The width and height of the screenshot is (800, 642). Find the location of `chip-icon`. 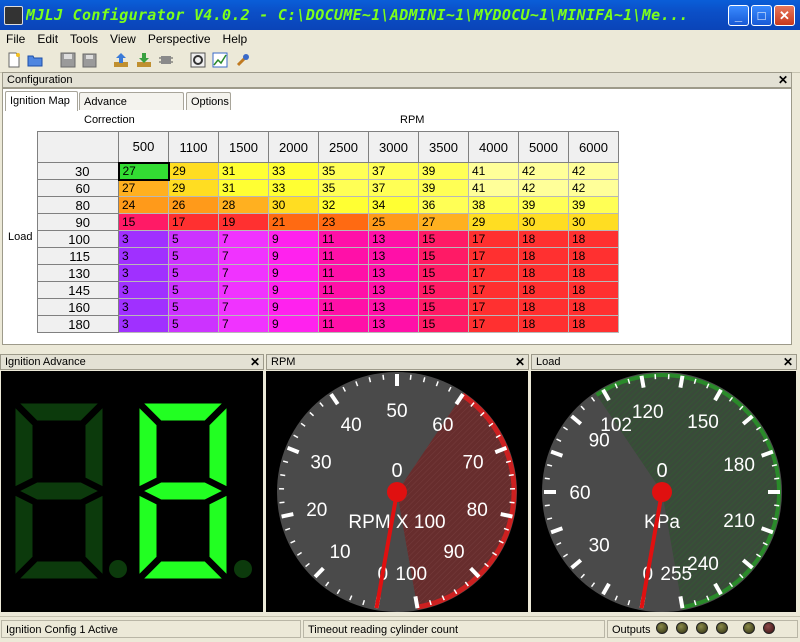

chip-icon is located at coordinates (166, 60).